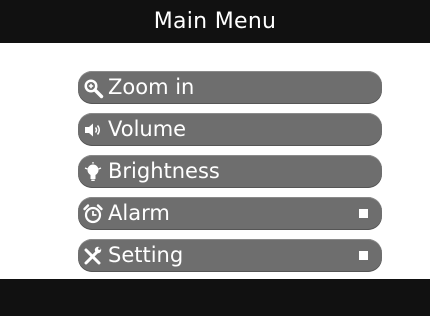 This screenshot has width=430, height=316. What do you see at coordinates (93, 214) in the screenshot?
I see `alarm-clock-icon` at bounding box center [93, 214].